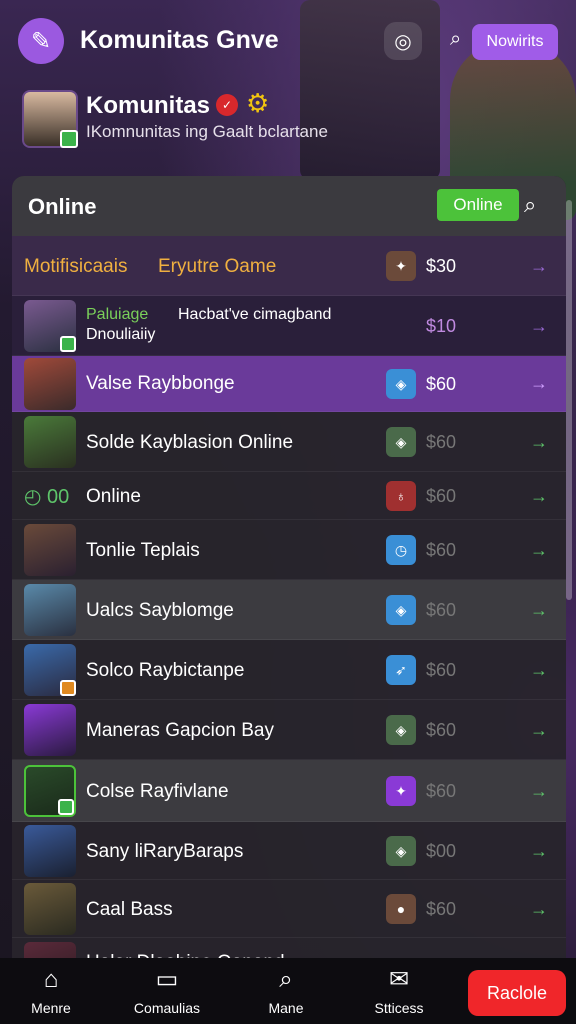 This screenshot has width=576, height=1024. What do you see at coordinates (399, 979) in the screenshot?
I see `mail-icon: ✉` at bounding box center [399, 979].